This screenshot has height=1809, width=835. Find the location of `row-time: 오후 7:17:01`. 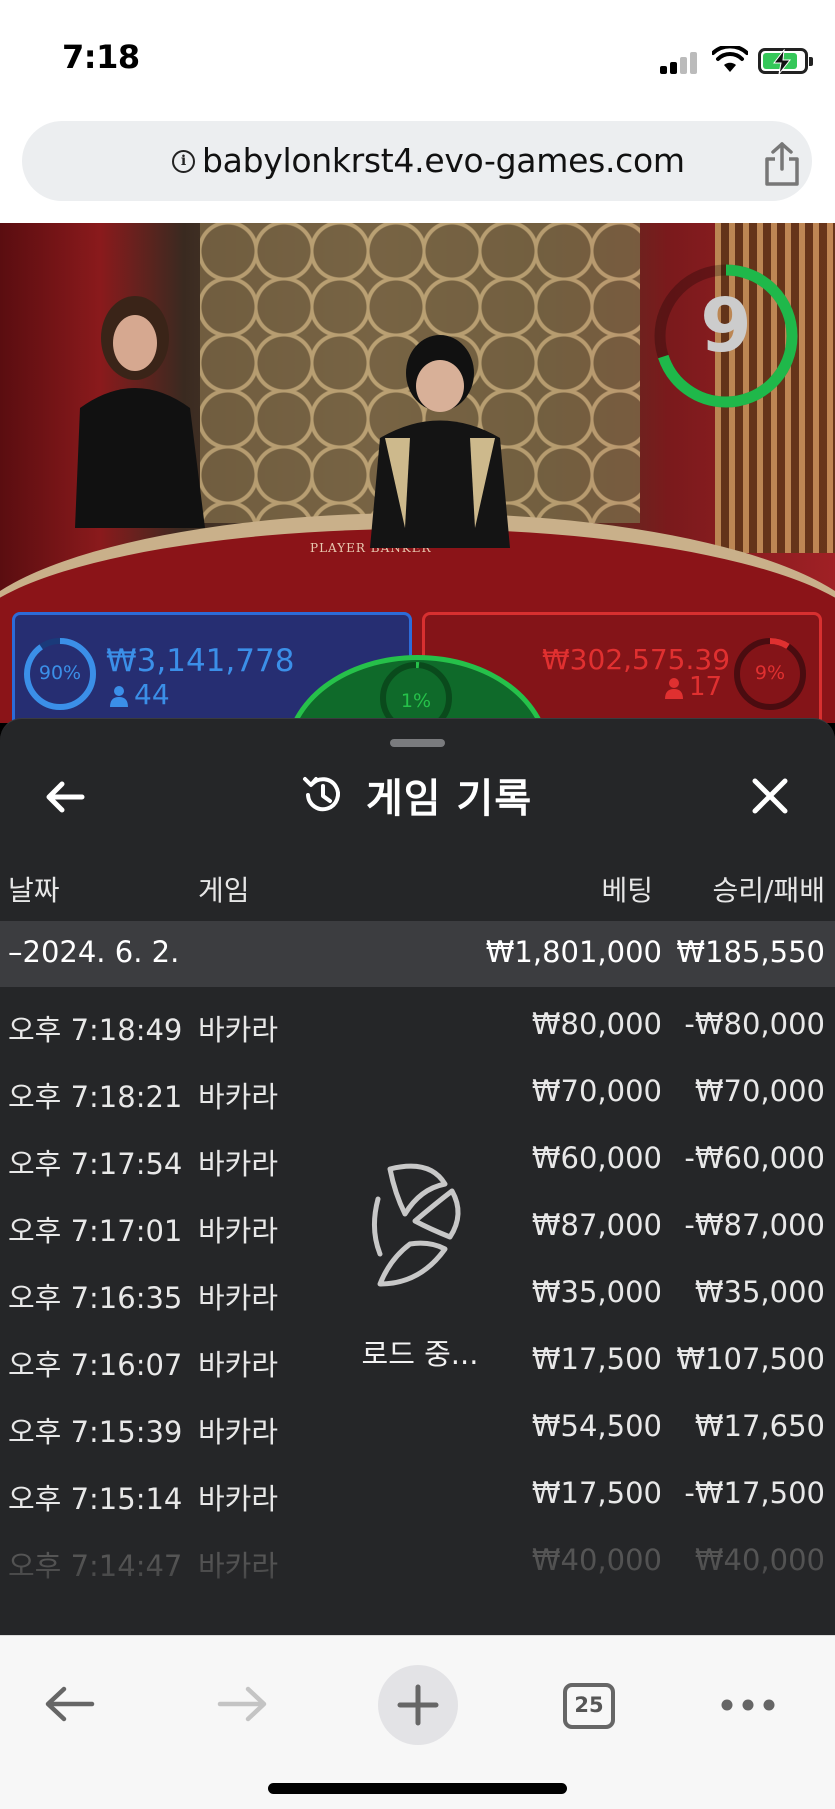

row-time: 오후 7:17:01 is located at coordinates (95, 1231).